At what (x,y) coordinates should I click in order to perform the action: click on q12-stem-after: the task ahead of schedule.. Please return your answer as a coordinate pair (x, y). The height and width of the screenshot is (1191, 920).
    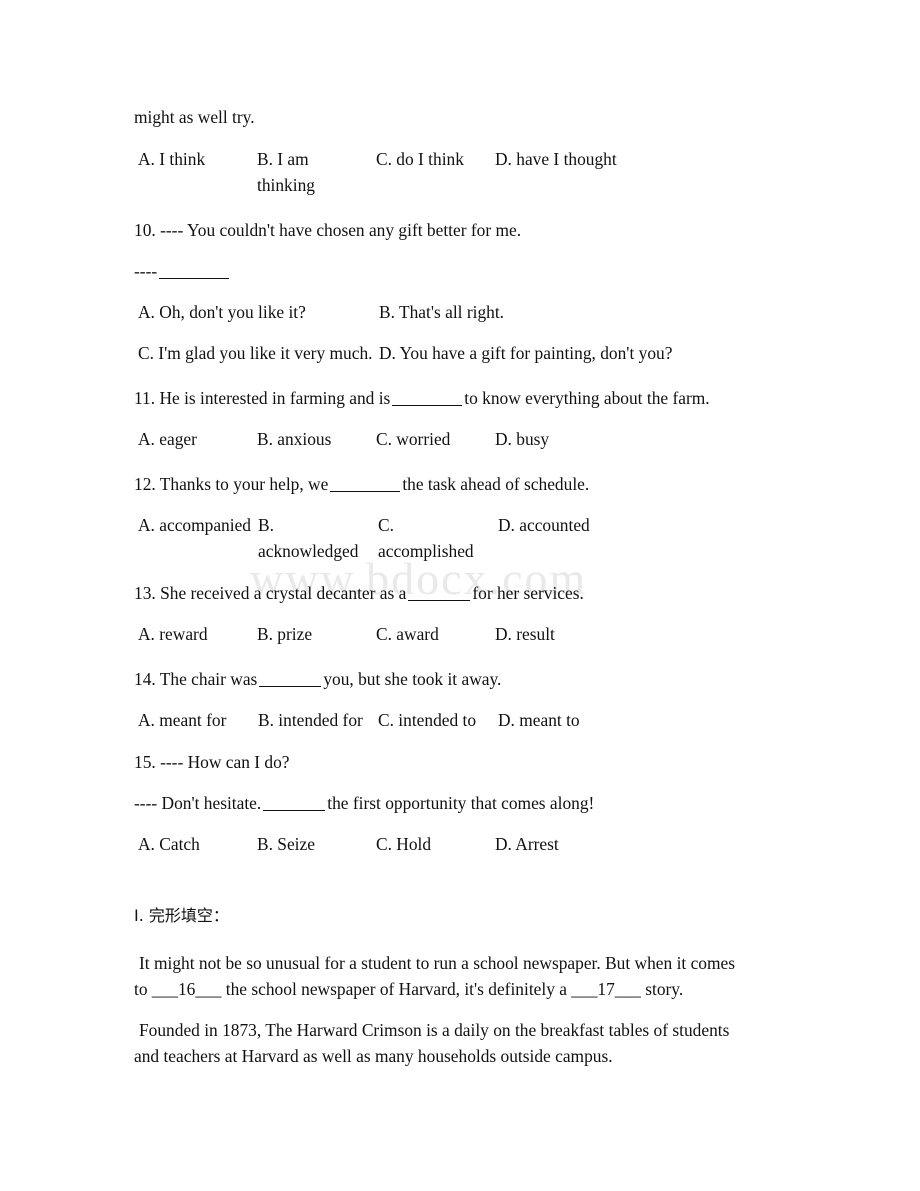
    Looking at the image, I should click on (496, 484).